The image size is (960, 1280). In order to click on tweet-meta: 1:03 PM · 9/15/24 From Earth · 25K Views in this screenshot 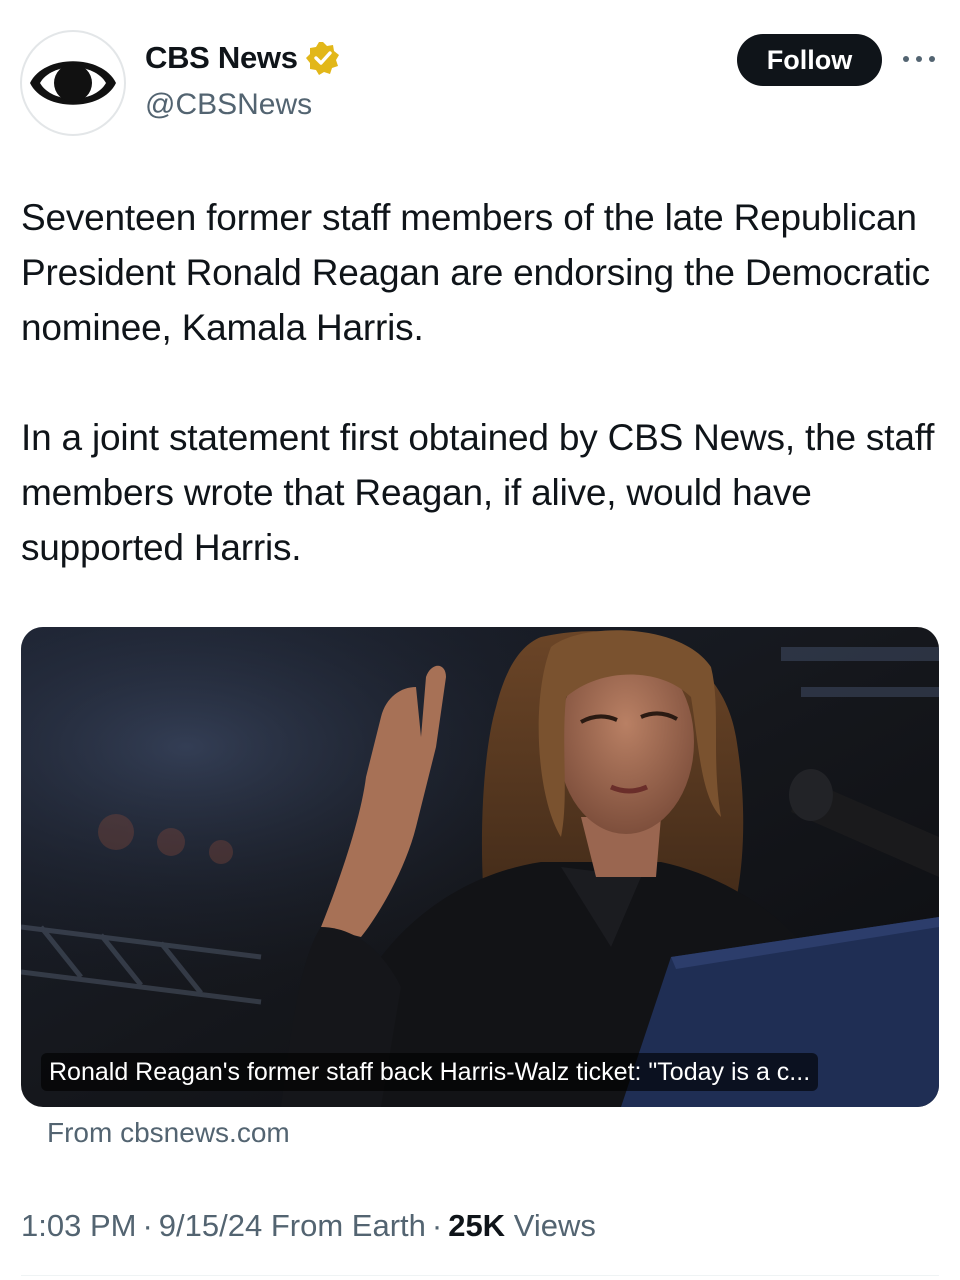, I will do `click(308, 1226)`.